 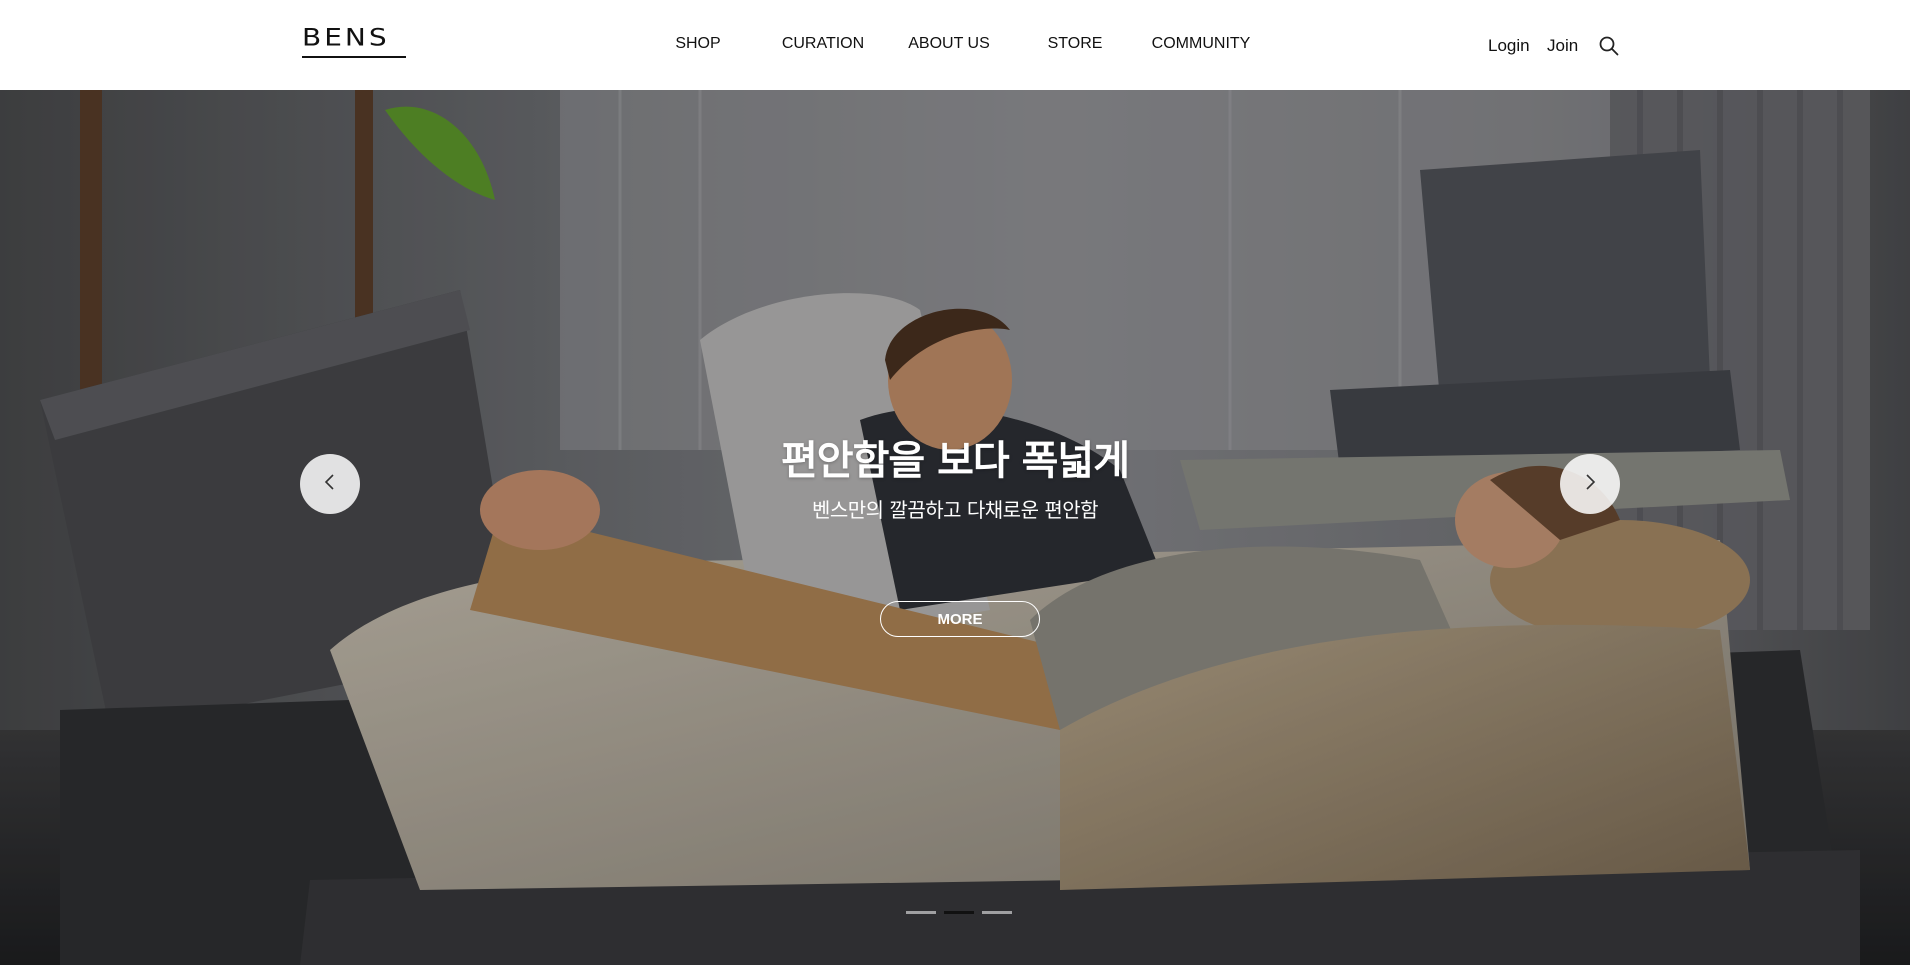 I want to click on hero-subtitle: 벤스만의 깔끔하고 다채로운 편안함, so click(x=955, y=510).